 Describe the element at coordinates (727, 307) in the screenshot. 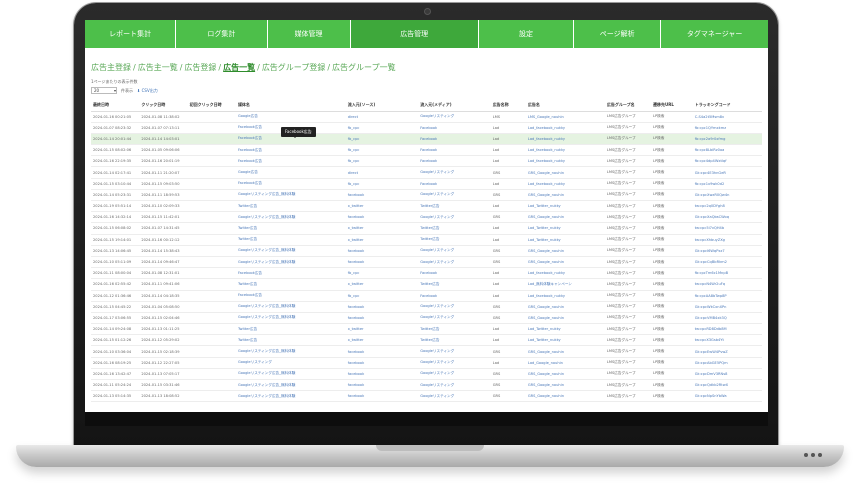

I see `table-cell: Gk:cpcWkCxnXPn` at that location.